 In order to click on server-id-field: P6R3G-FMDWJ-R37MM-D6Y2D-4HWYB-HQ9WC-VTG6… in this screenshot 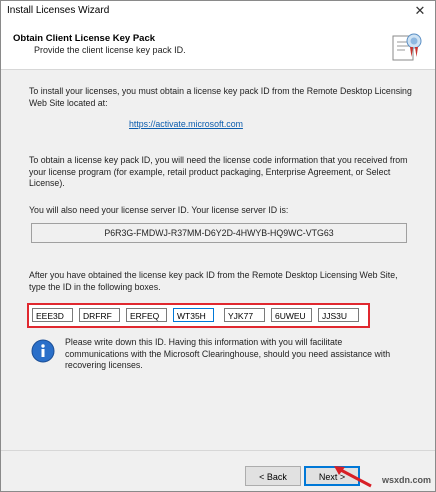, I will do `click(219, 233)`.